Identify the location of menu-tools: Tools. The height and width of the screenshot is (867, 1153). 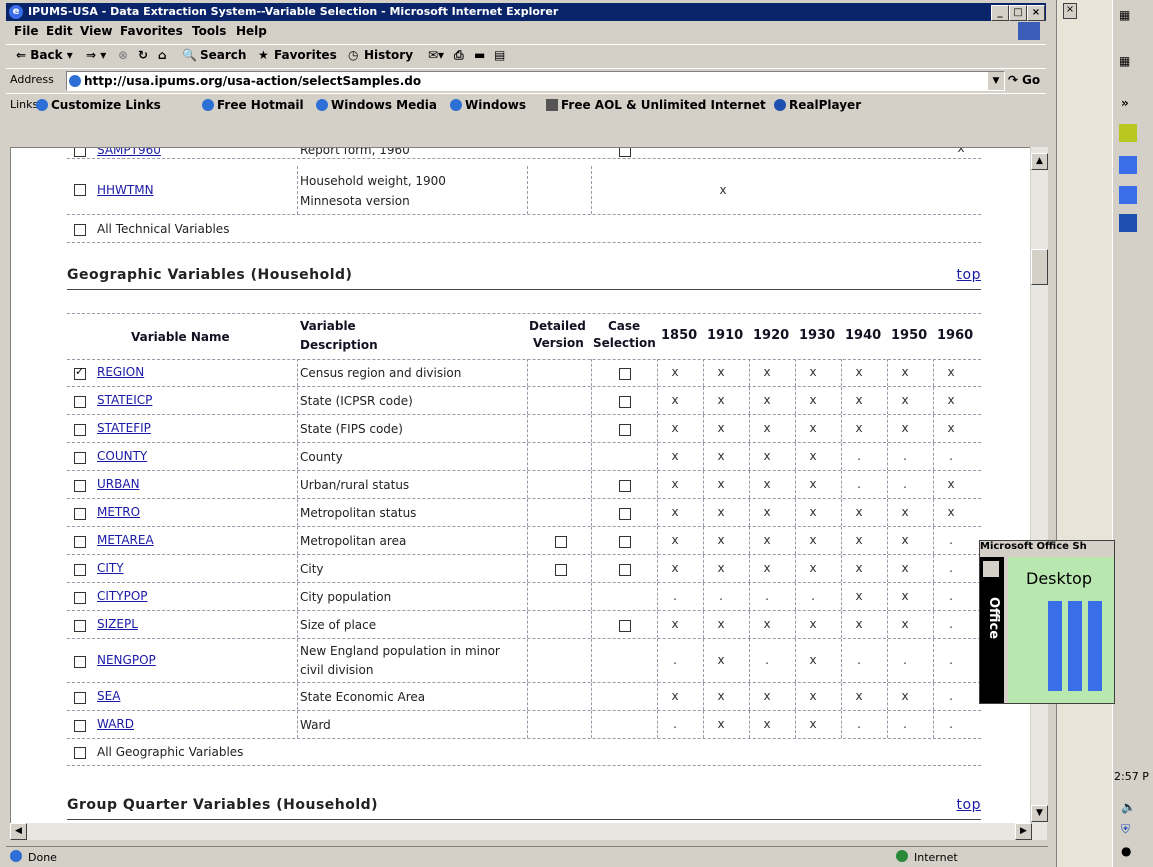
(209, 31).